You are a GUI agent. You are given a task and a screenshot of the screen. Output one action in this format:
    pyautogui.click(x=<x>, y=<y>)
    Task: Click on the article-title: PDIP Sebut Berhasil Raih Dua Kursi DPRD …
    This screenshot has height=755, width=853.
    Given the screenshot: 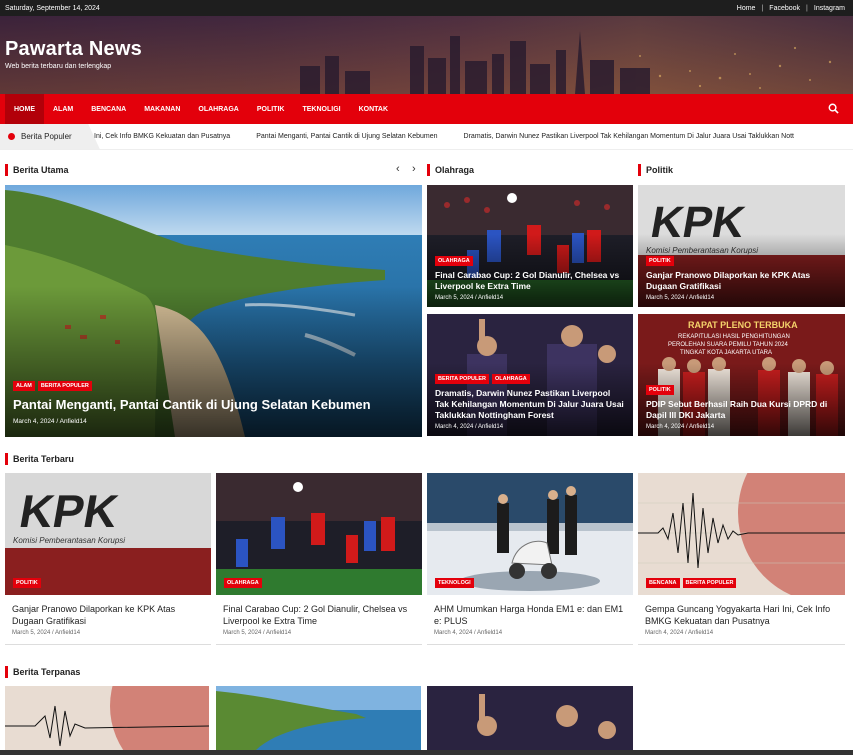 What is the action you would take?
    pyautogui.click(x=741, y=410)
    